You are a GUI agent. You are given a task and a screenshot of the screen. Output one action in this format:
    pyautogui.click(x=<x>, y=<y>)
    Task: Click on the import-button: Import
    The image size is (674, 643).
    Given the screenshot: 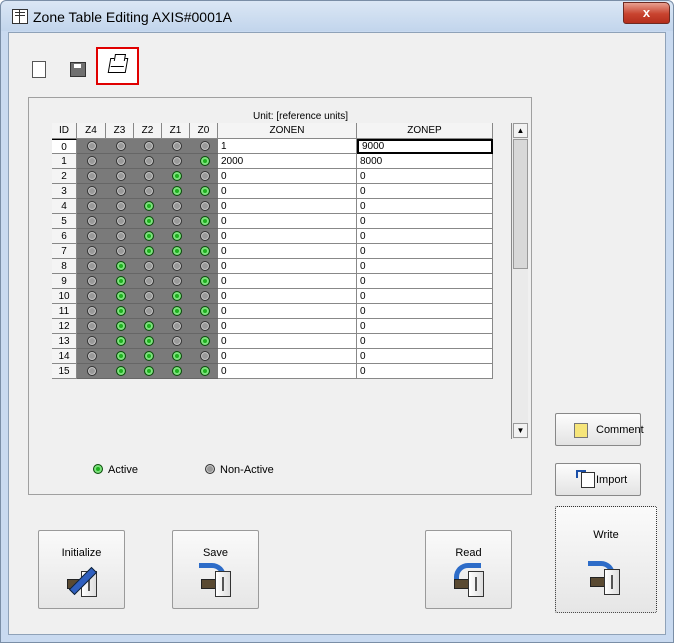 What is the action you would take?
    pyautogui.click(x=598, y=479)
    